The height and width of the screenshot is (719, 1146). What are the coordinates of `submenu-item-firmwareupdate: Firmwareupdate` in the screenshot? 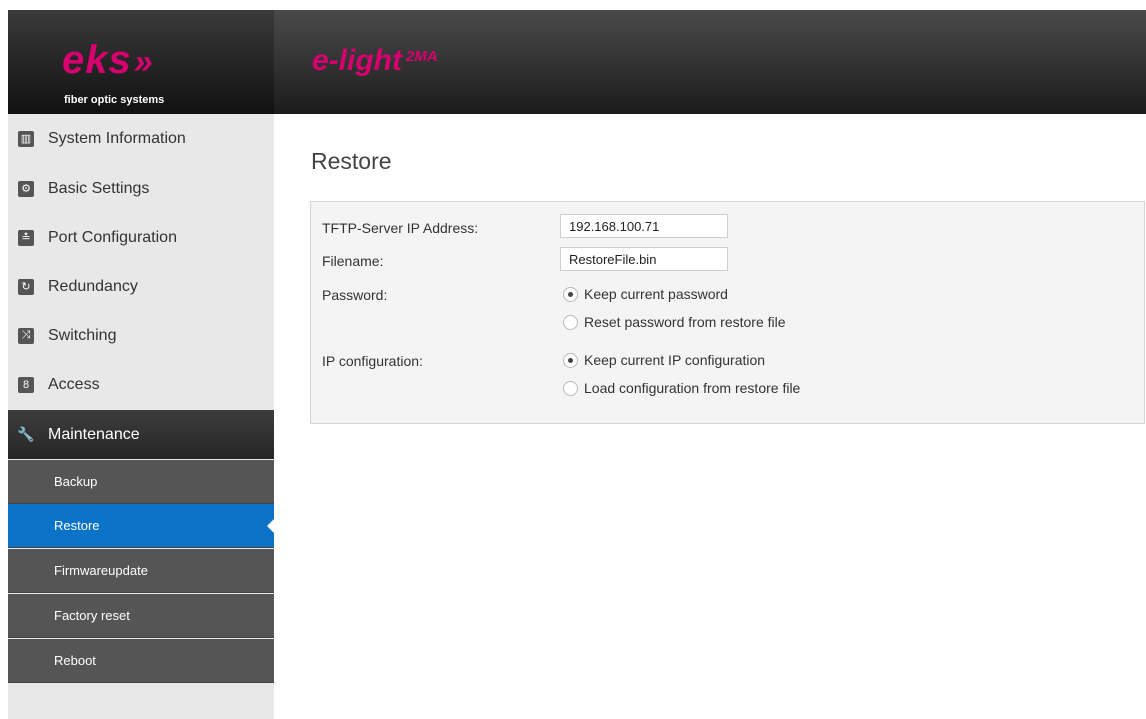 It's located at (141, 571).